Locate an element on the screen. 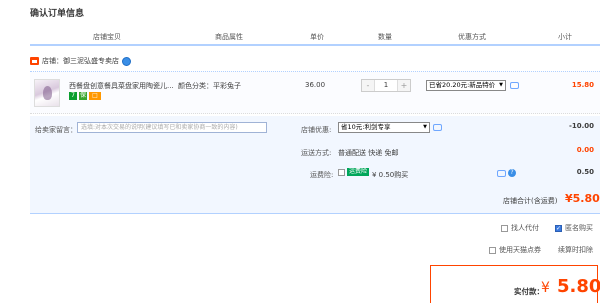 The width and height of the screenshot is (600, 303). proxy-pay-checkbox is located at coordinates (504, 228).